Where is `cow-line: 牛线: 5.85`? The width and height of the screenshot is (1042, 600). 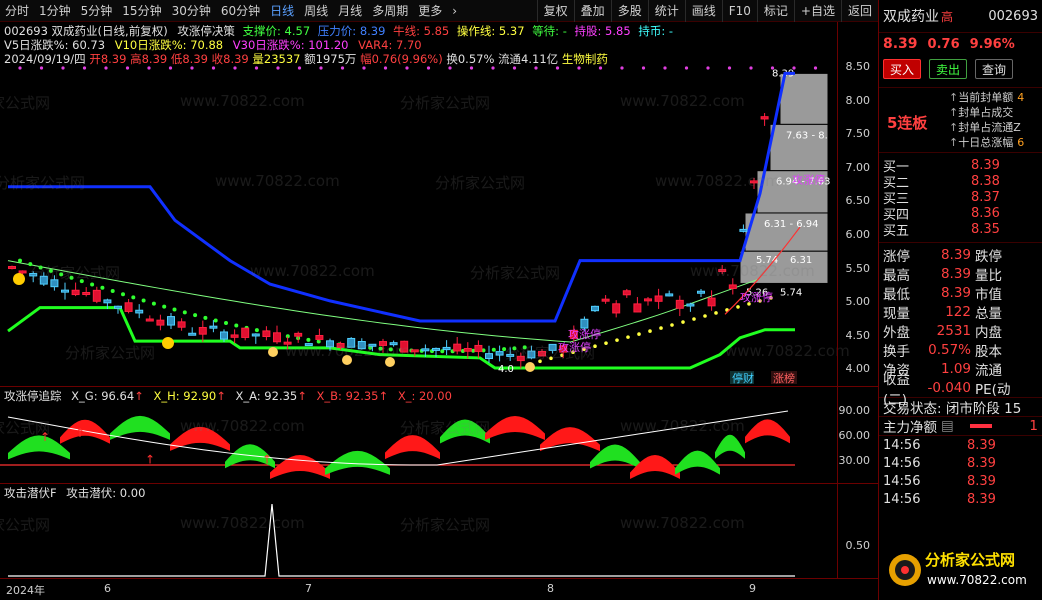 cow-line: 牛线: 5.85 is located at coordinates (421, 31).